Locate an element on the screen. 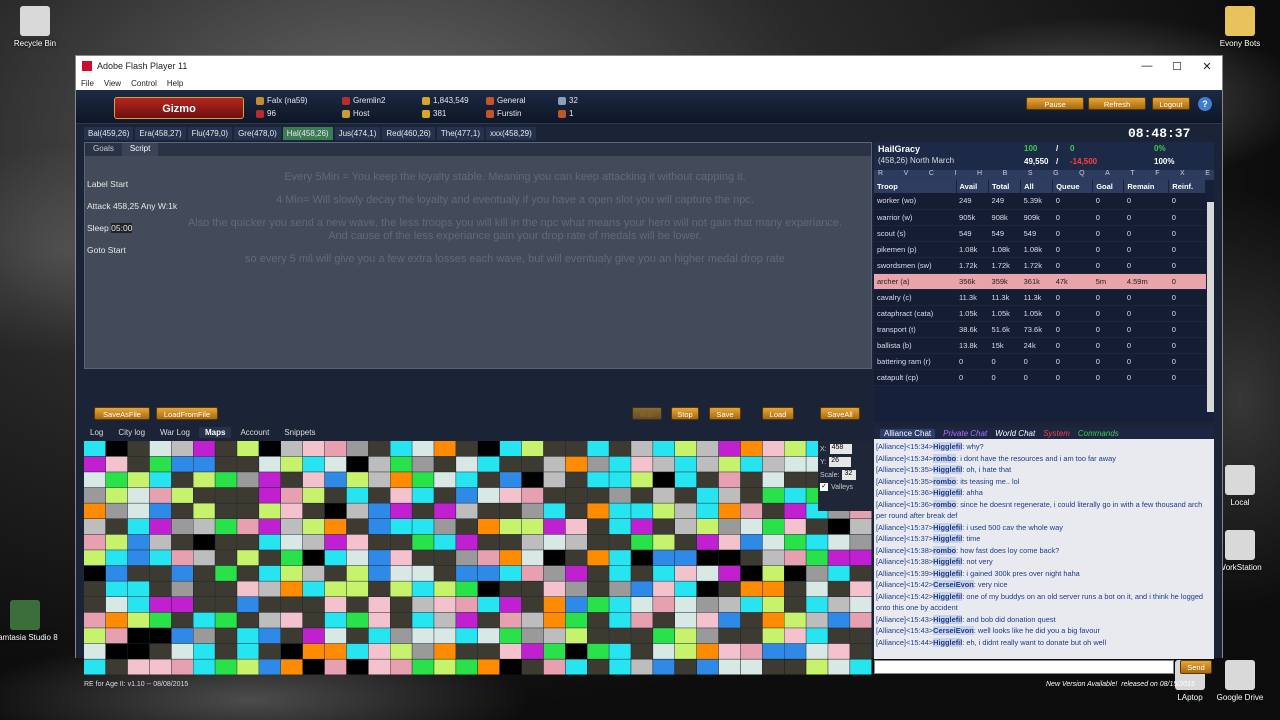  menu-view: View is located at coordinates (112, 83).